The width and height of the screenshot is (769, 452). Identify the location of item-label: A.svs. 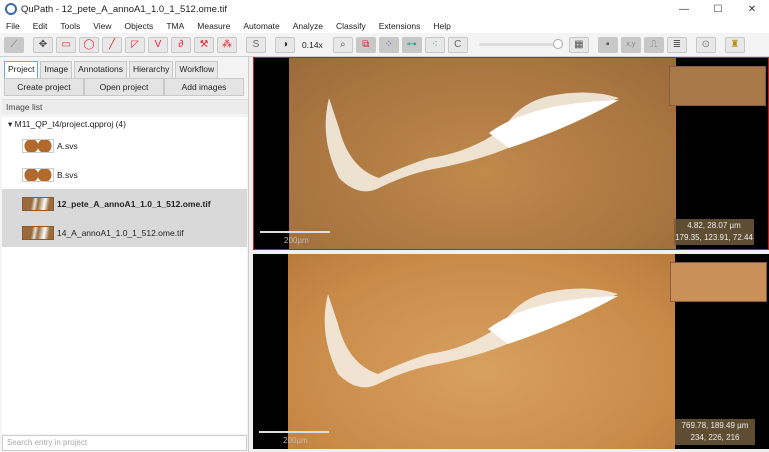
(67, 145).